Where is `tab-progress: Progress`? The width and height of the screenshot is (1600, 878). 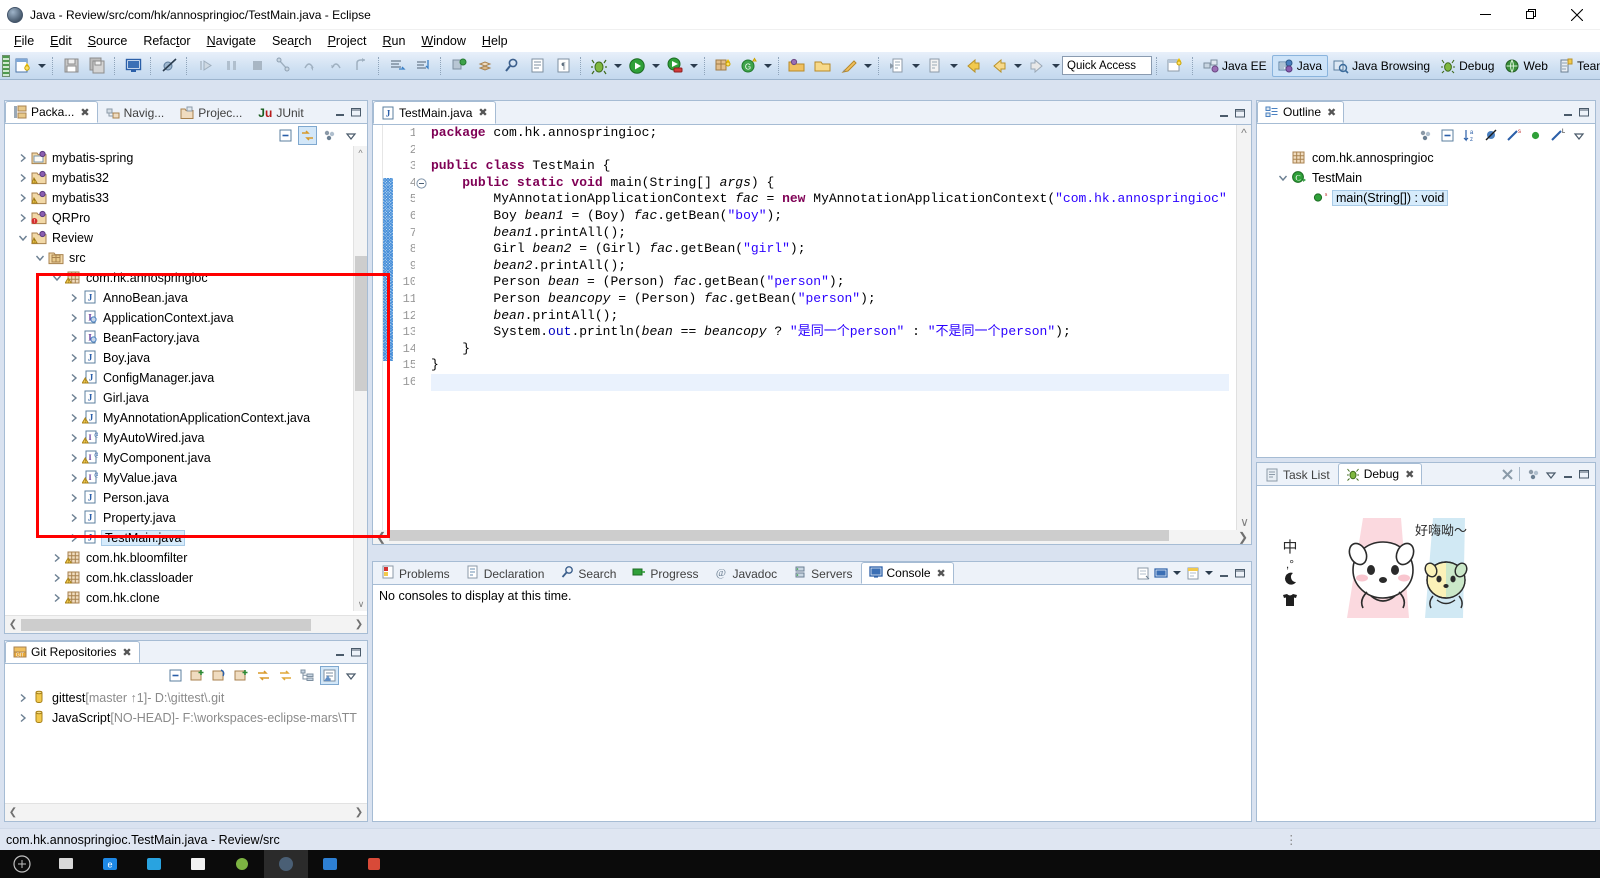 tab-progress: Progress is located at coordinates (665, 573).